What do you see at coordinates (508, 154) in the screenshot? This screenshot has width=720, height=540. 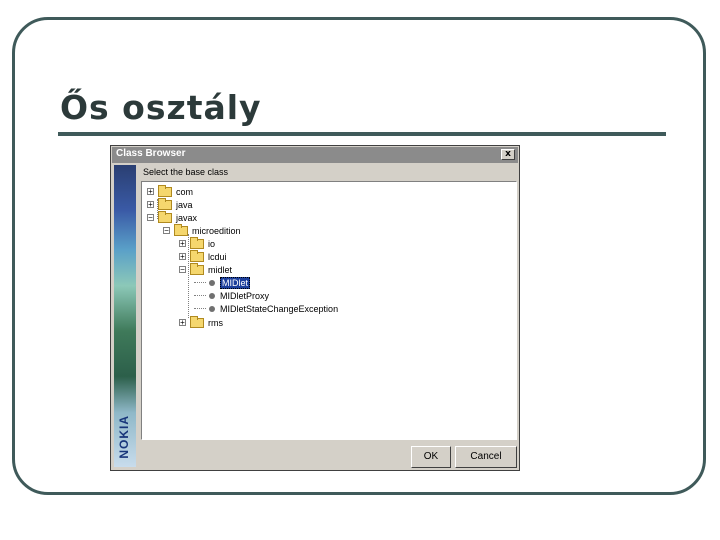 I see `close-button: x` at bounding box center [508, 154].